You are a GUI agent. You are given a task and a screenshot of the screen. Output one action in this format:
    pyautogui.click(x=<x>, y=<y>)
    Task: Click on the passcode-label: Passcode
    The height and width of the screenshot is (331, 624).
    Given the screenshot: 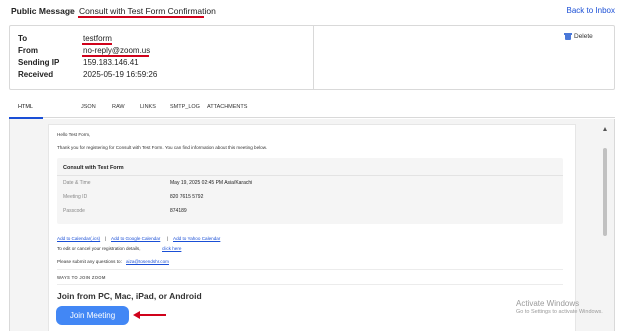 What is the action you would take?
    pyautogui.click(x=74, y=211)
    